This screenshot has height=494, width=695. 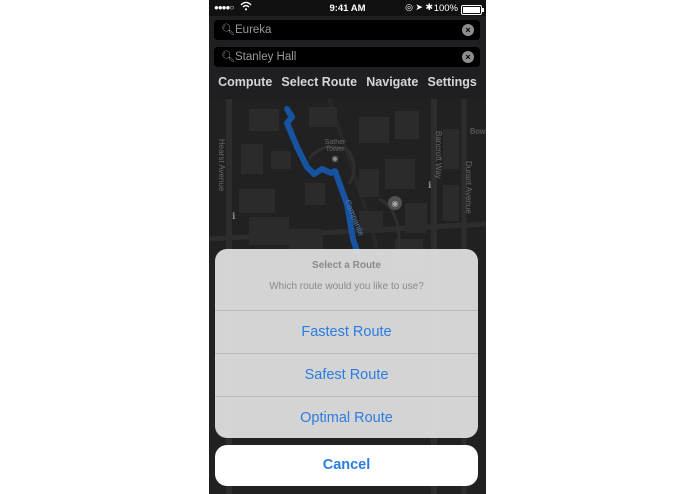 I want to click on fastest-route-button: Fastest Route, so click(x=346, y=331).